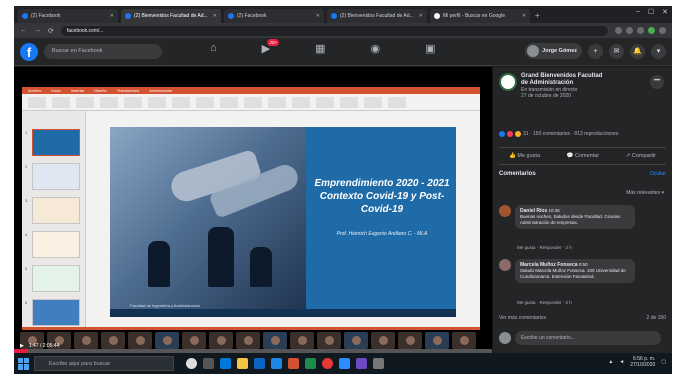 Image resolution: width=688 pixels, height=379 pixels. I want to click on network-icon: ▲, so click(610, 362).